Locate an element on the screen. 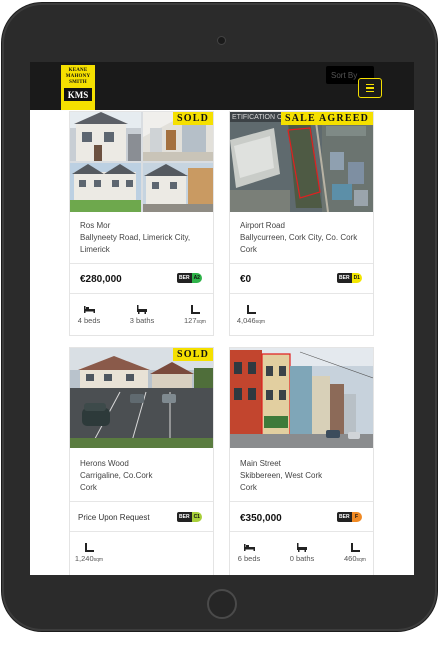  listing-price: €0 is located at coordinates (246, 279).